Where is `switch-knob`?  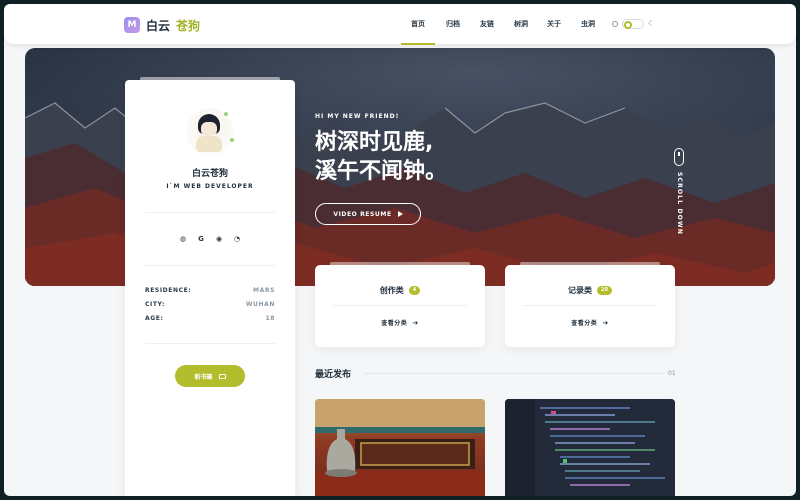 switch-knob is located at coordinates (628, 25).